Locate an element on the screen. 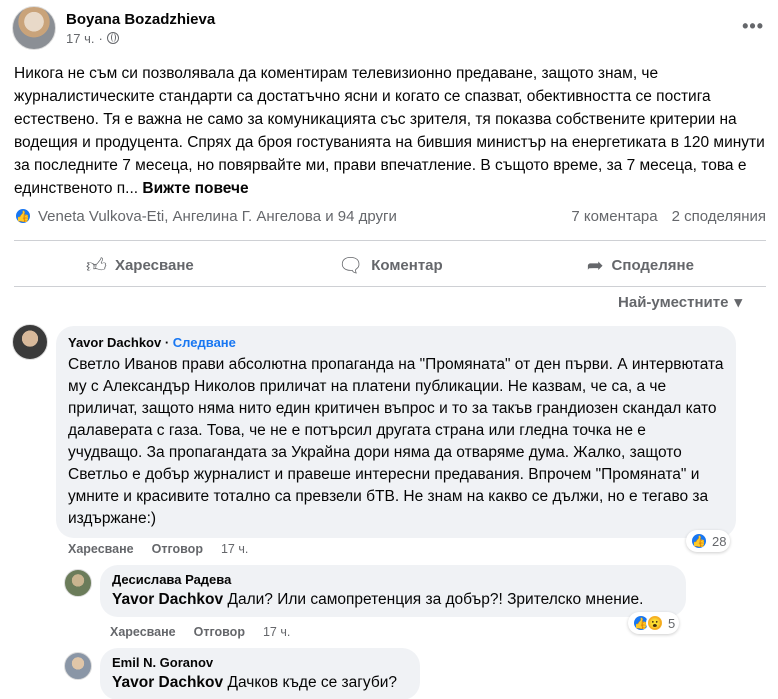 The image size is (778, 699). comment-reactions: 👍 28 is located at coordinates (708, 541).